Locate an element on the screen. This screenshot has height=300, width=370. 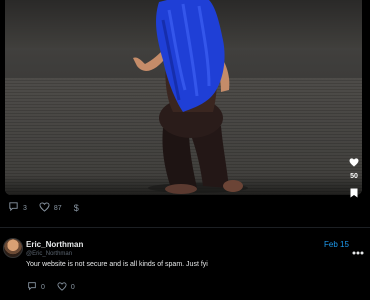
likes-stat: 87 is located at coordinates (50, 208).